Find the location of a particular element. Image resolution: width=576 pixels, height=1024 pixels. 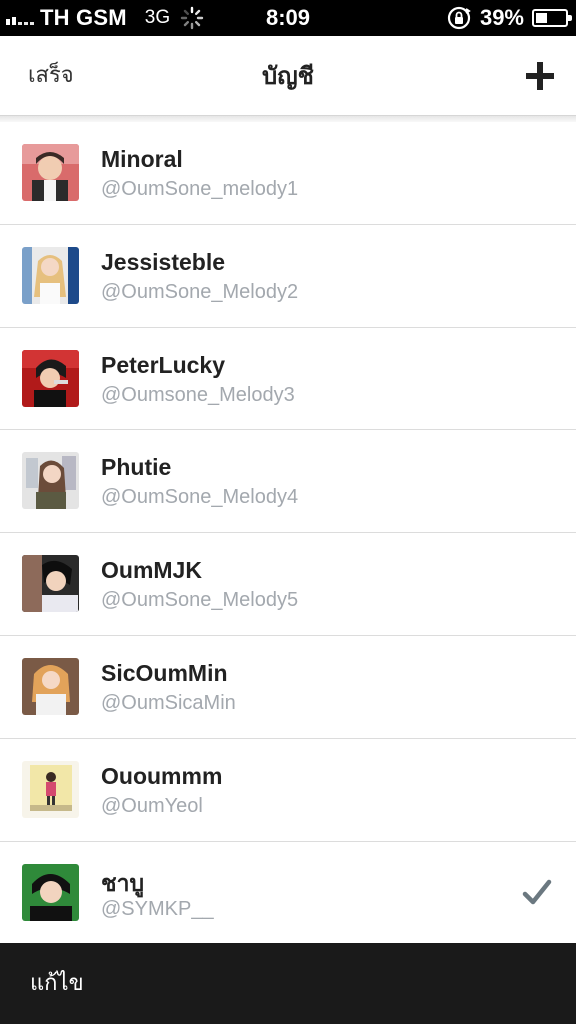

battery-level is located at coordinates (541, 18).